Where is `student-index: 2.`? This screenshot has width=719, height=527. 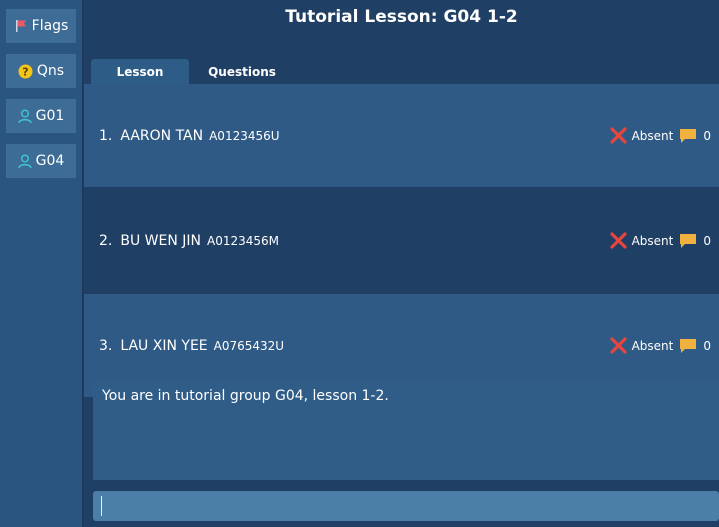
student-index: 2. is located at coordinates (106, 240).